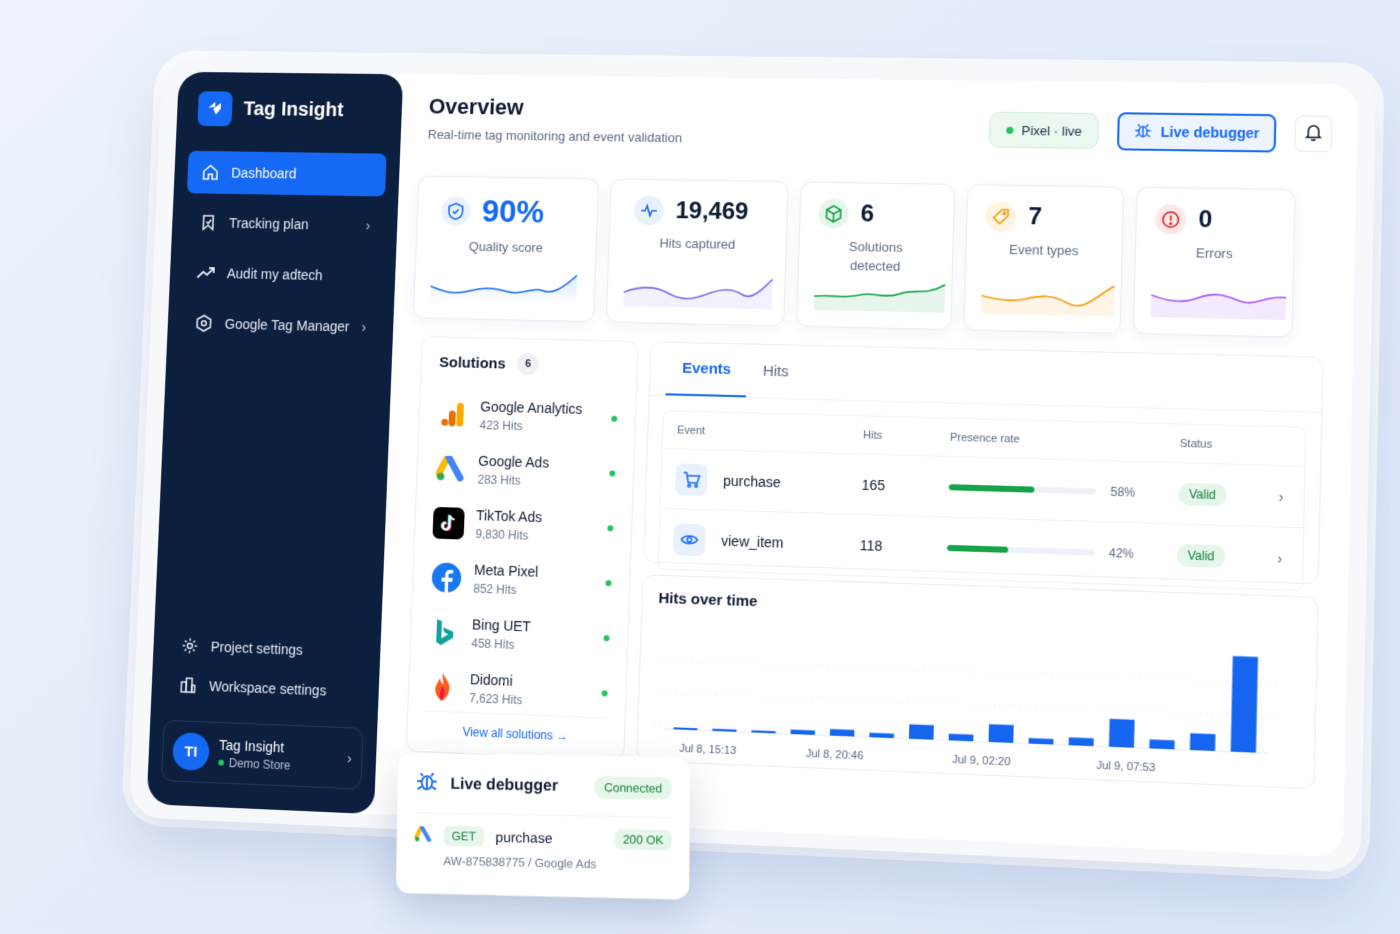 Image resolution: width=1400 pixels, height=934 pixels. Describe the element at coordinates (1214, 253) in the screenshot. I see `stat-label: Errors` at that location.